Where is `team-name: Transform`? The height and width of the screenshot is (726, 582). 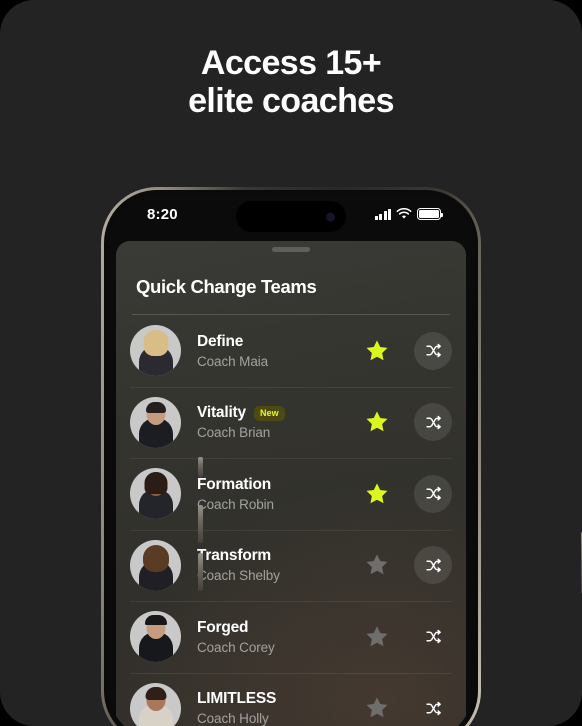
team-name: Transform is located at coordinates (234, 556).